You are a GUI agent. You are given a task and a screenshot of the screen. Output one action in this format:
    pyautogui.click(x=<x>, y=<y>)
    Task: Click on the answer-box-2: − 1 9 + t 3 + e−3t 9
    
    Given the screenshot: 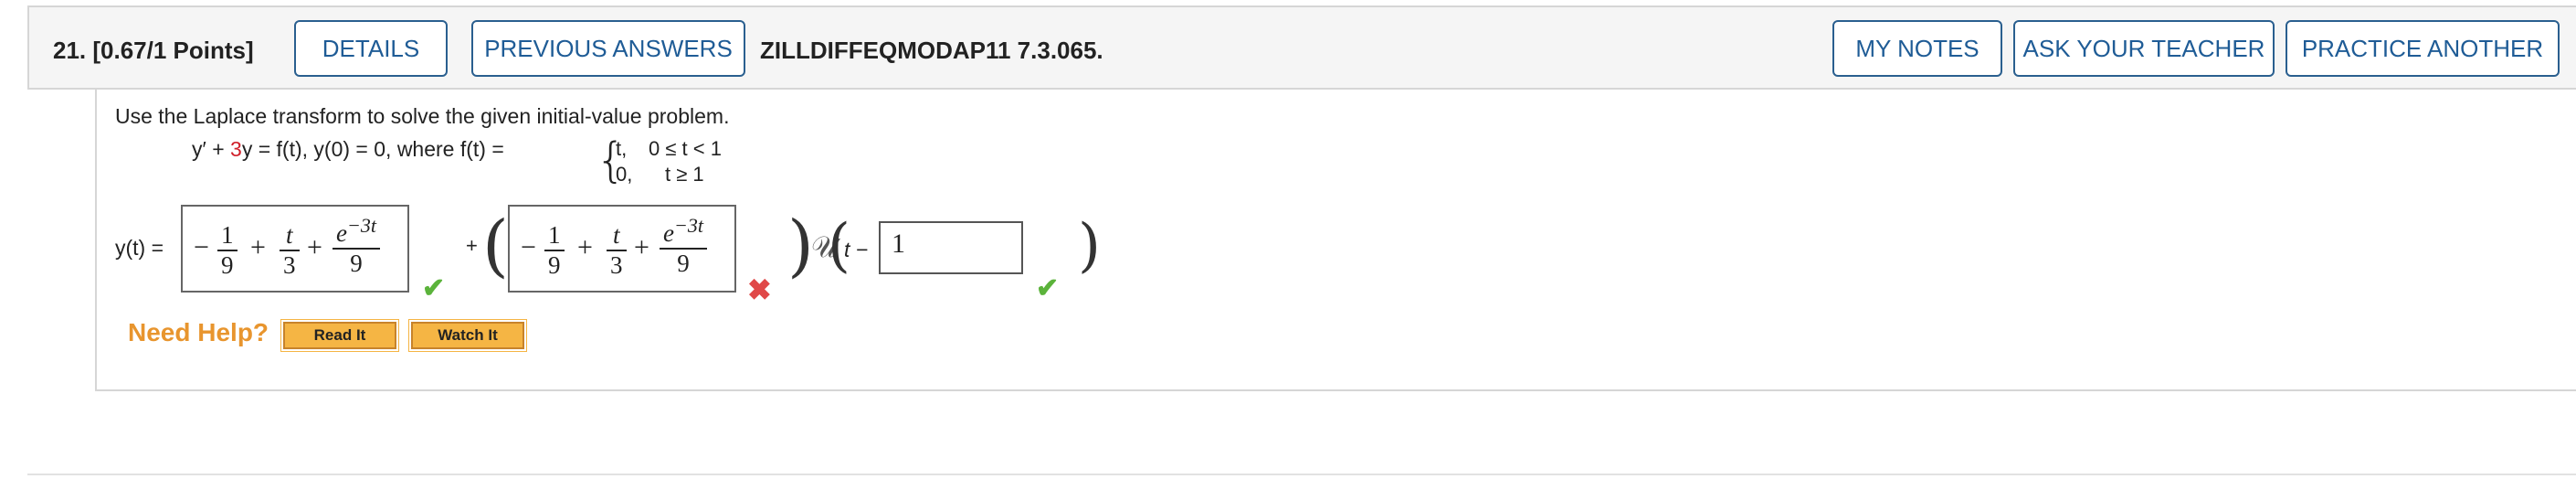 What is the action you would take?
    pyautogui.click(x=622, y=249)
    